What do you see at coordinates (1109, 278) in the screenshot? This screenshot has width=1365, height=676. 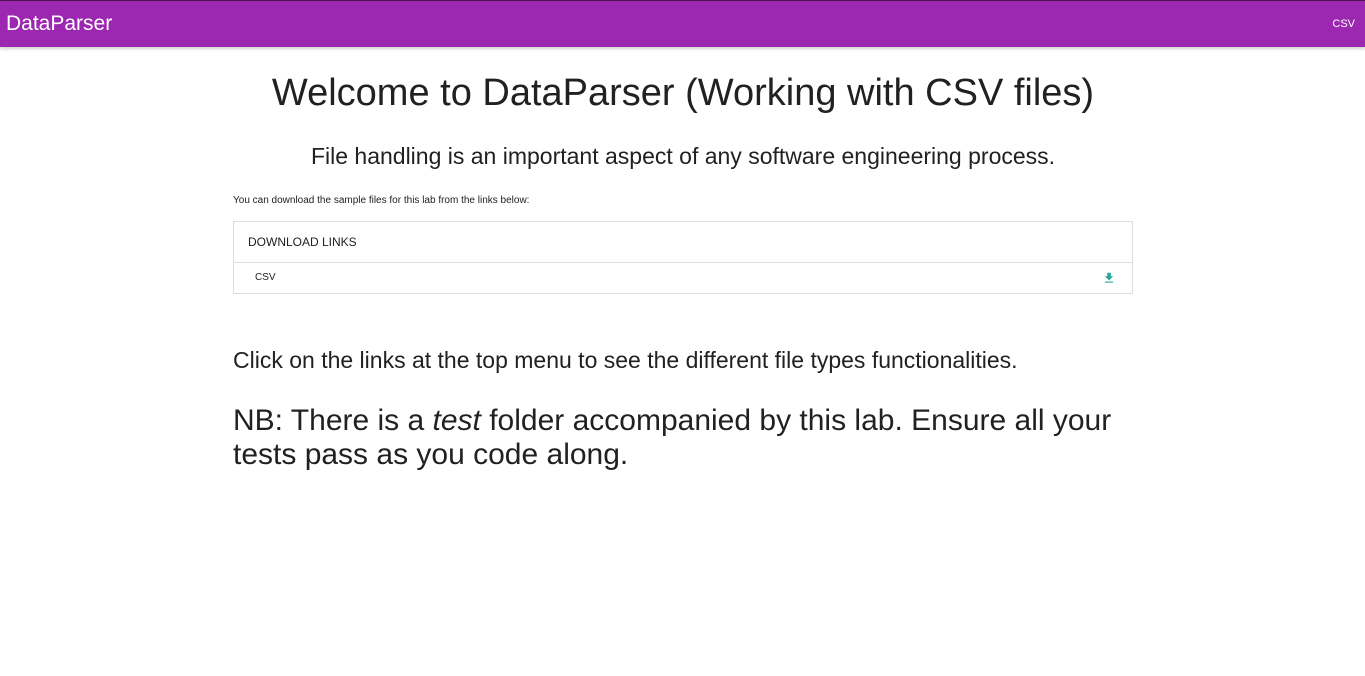 I see `download-icon` at bounding box center [1109, 278].